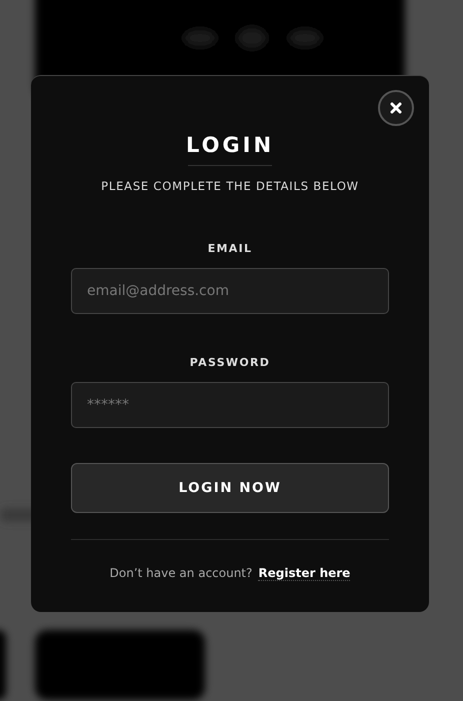 The height and width of the screenshot is (701, 463). Describe the element at coordinates (230, 405) in the screenshot. I see `input-field: ******` at that location.